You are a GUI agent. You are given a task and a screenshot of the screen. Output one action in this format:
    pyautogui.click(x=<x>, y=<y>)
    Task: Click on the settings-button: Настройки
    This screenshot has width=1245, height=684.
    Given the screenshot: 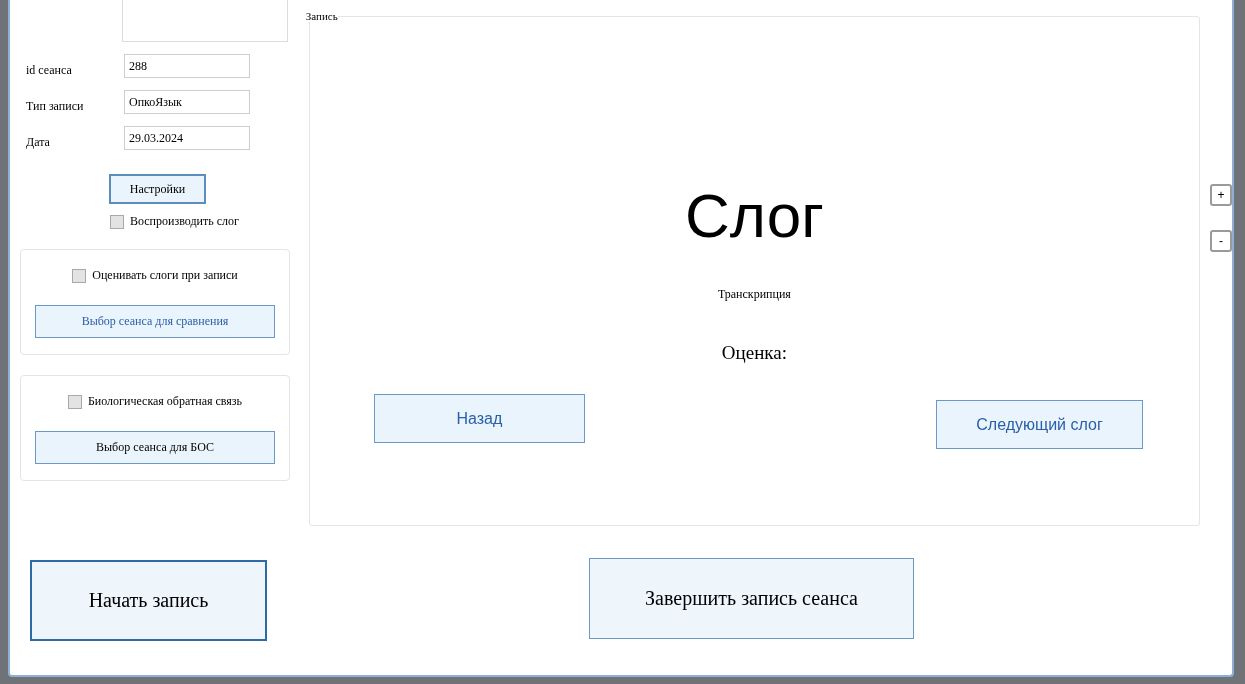 What is the action you would take?
    pyautogui.click(x=157, y=189)
    